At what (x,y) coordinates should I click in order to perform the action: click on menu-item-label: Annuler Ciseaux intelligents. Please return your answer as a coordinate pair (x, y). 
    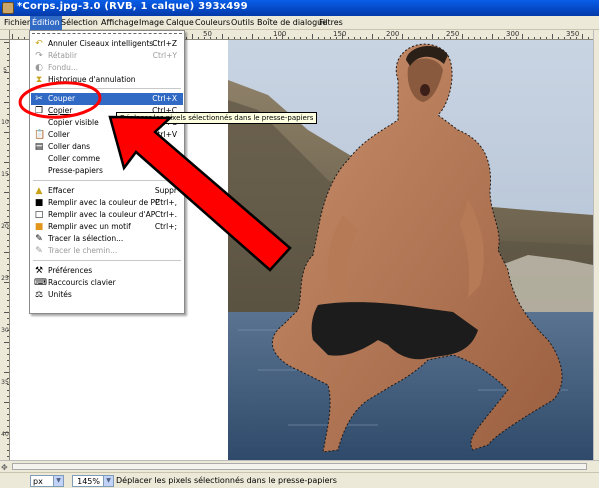
    Looking at the image, I should click on (101, 43).